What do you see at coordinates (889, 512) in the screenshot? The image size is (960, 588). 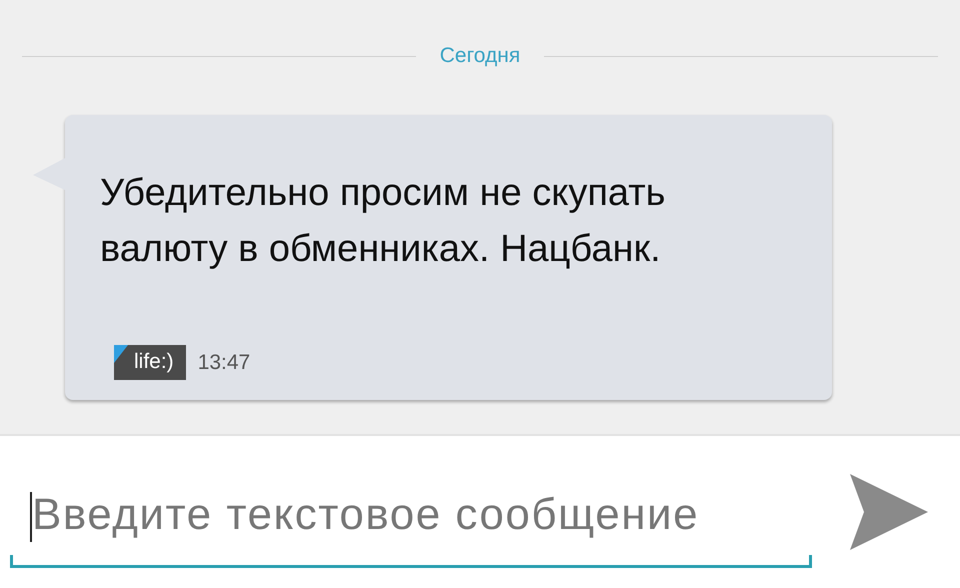 I see `send-icon` at bounding box center [889, 512].